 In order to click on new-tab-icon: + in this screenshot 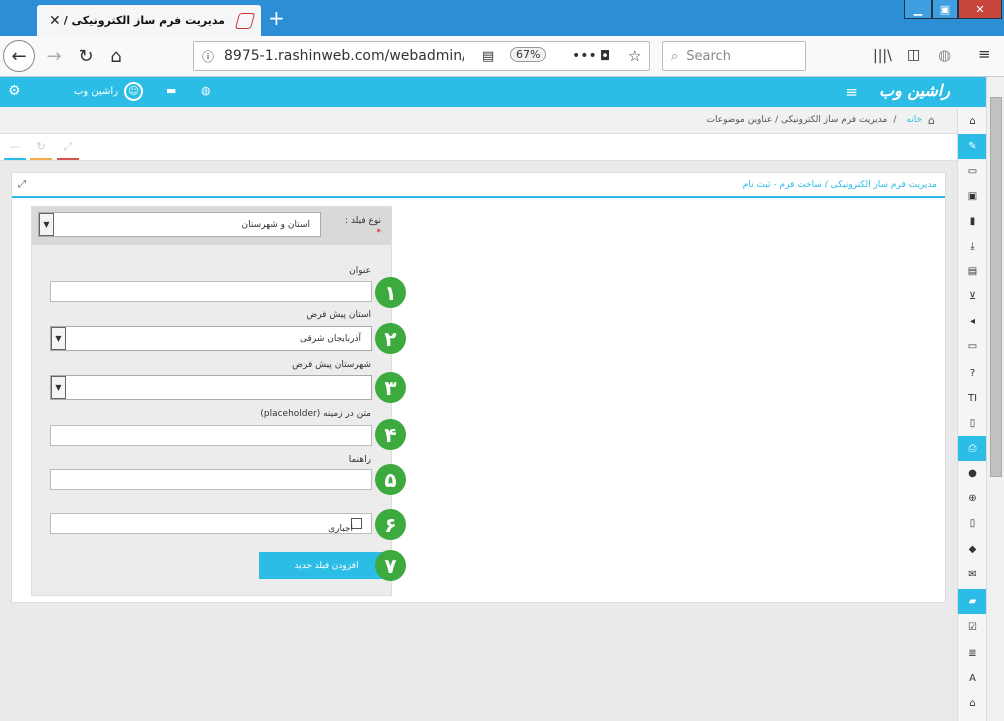, I will do `click(276, 18)`.